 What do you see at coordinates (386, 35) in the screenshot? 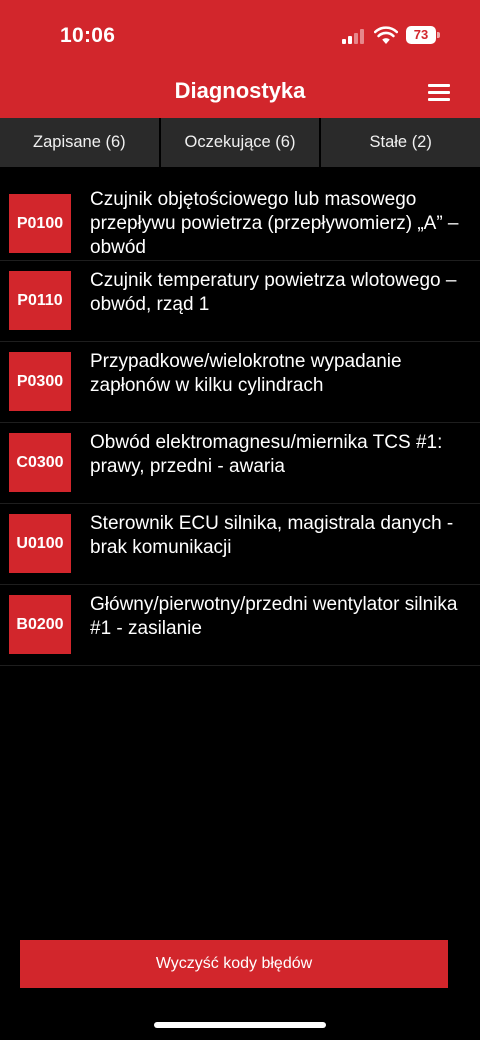
I see `wifi-icon` at bounding box center [386, 35].